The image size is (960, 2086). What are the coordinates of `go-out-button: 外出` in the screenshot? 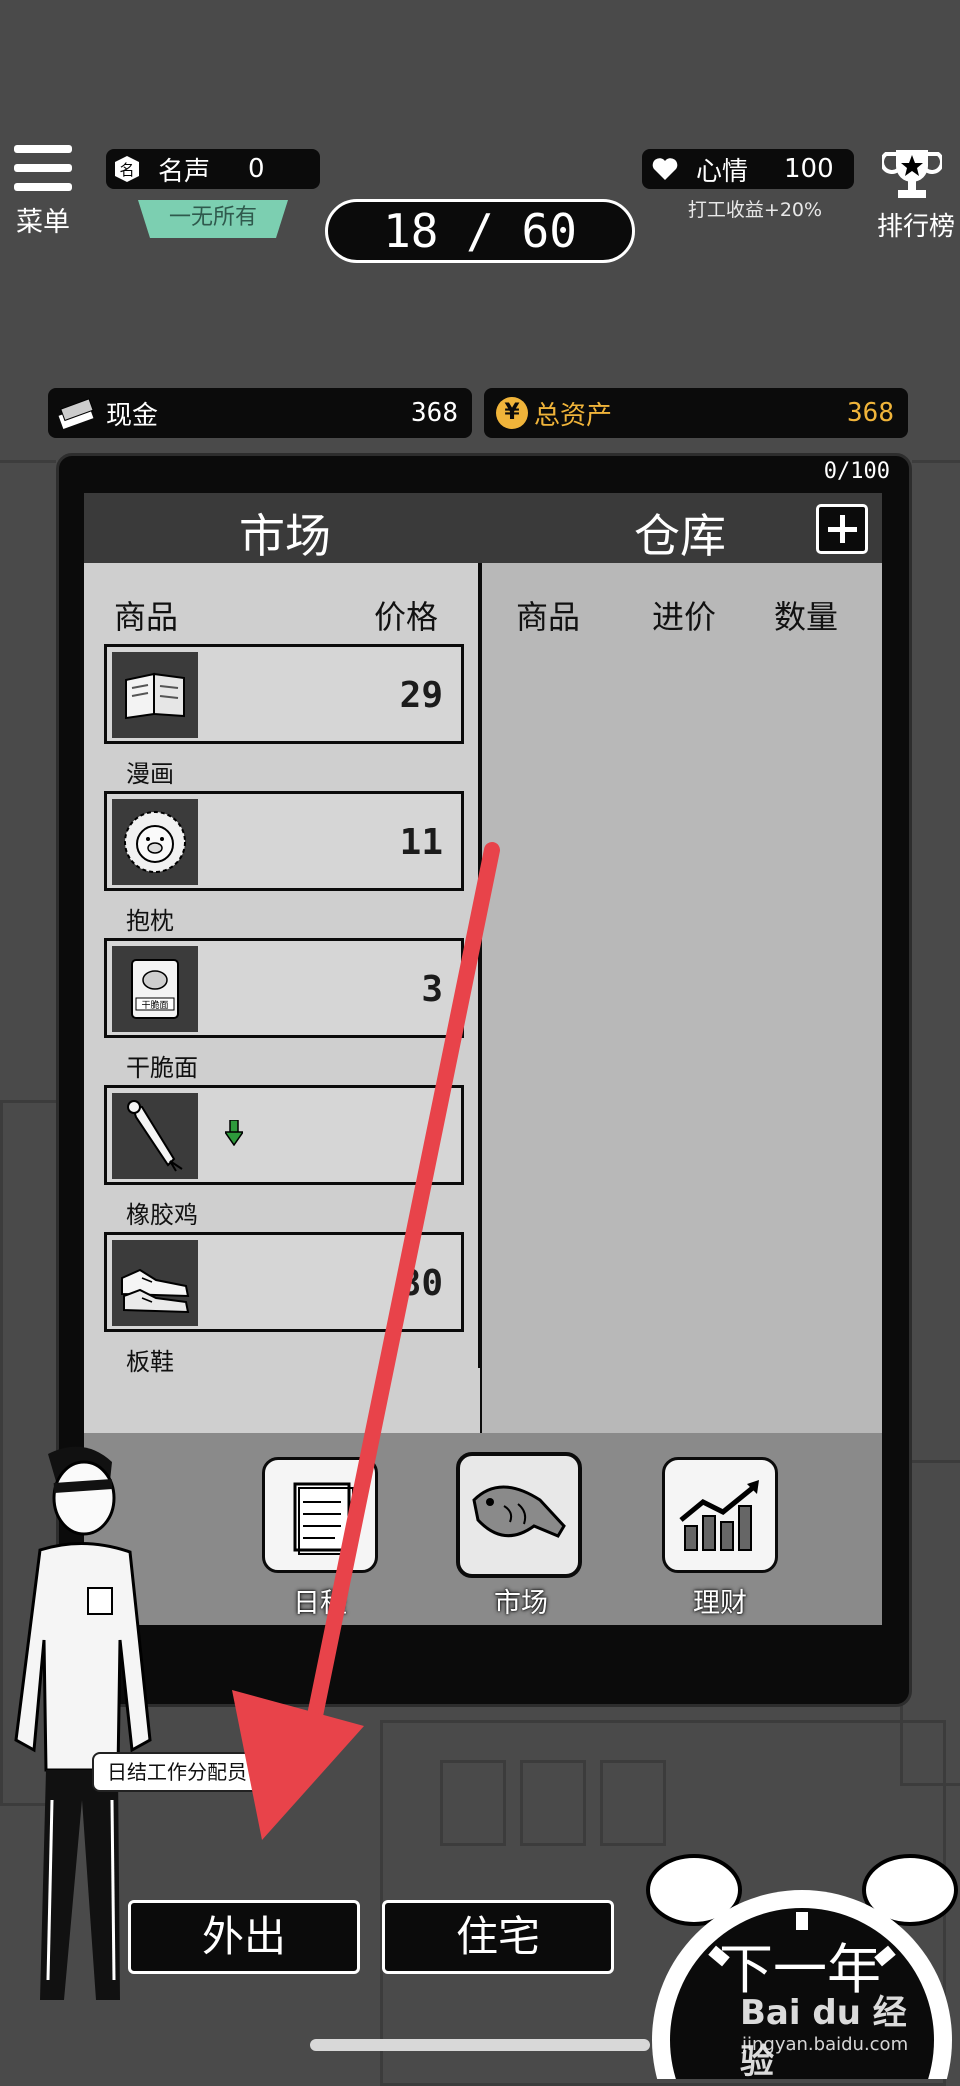 It's located at (244, 1937).